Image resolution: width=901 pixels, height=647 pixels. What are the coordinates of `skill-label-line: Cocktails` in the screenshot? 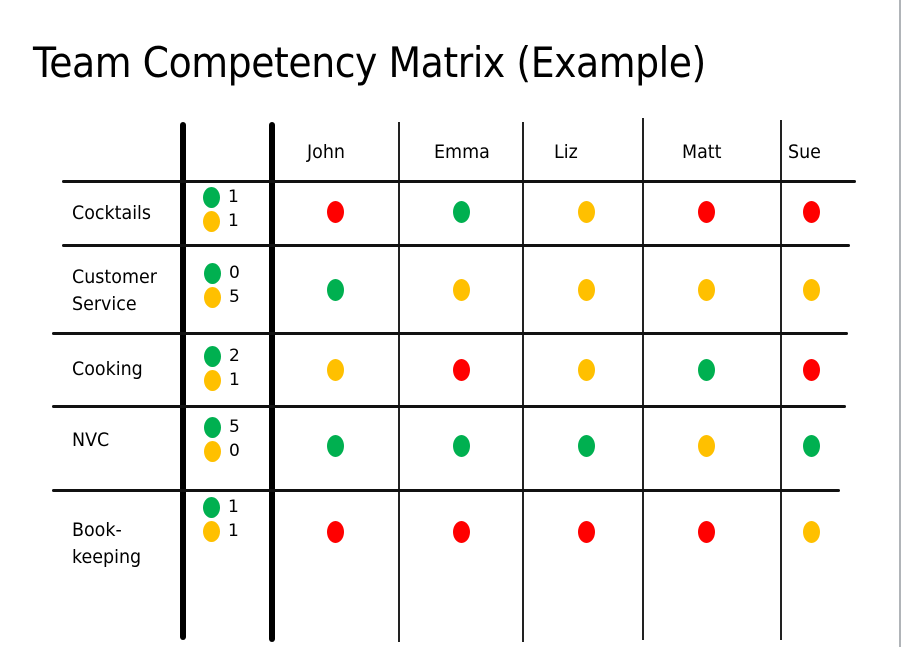 It's located at (112, 213).